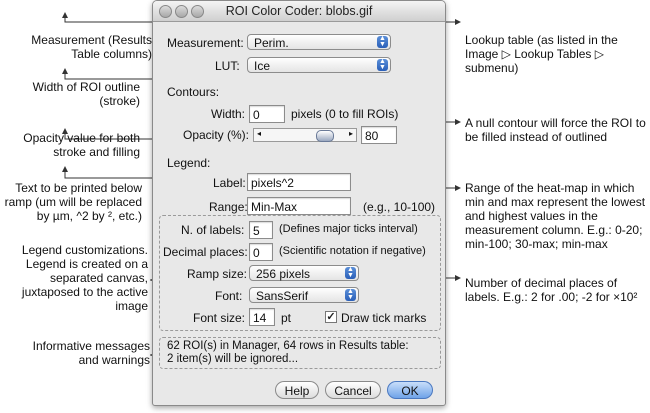 This screenshot has height=413, width=650. What do you see at coordinates (193, 92) in the screenshot?
I see `contours-heading: Contours:` at bounding box center [193, 92].